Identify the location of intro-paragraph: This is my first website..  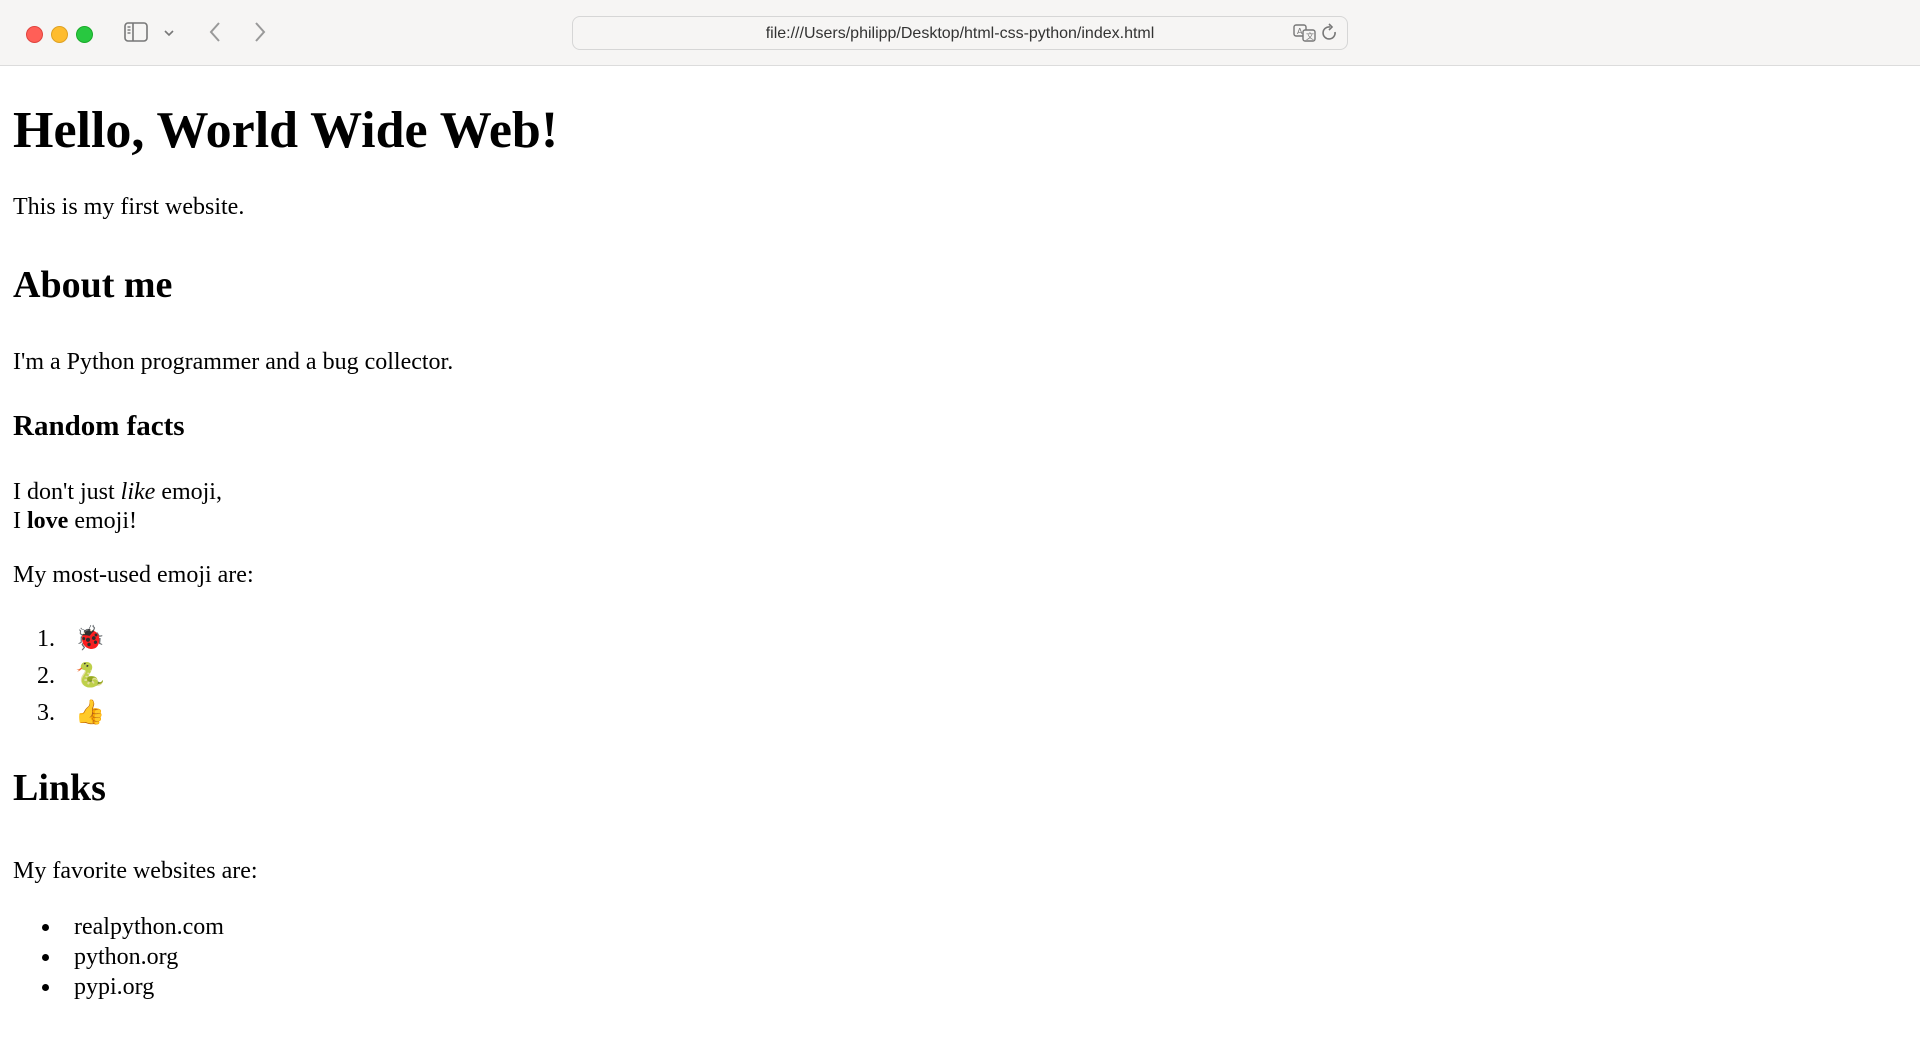
(129, 207).